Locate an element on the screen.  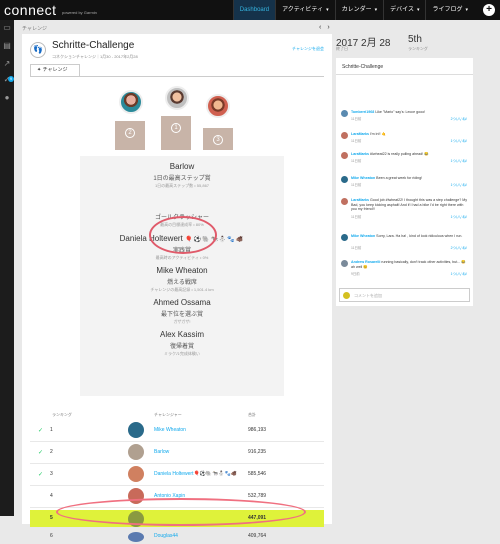
award-item: Alex Kassim 復帰着賞 ミラクル完成体験い is located at coordinates (181, 343).